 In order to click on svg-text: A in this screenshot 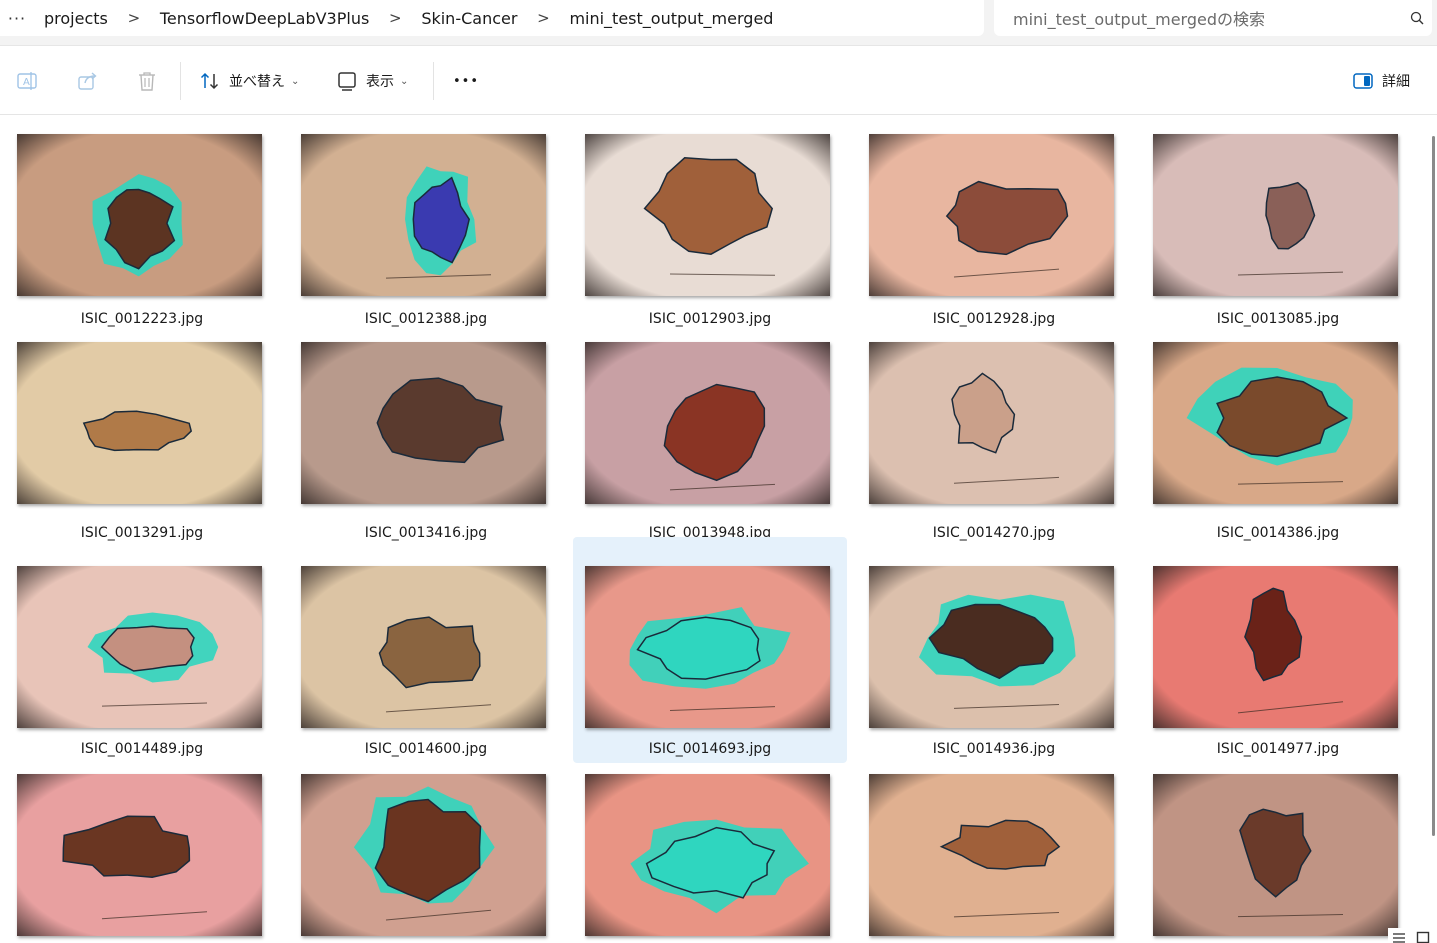, I will do `click(26, 82)`.